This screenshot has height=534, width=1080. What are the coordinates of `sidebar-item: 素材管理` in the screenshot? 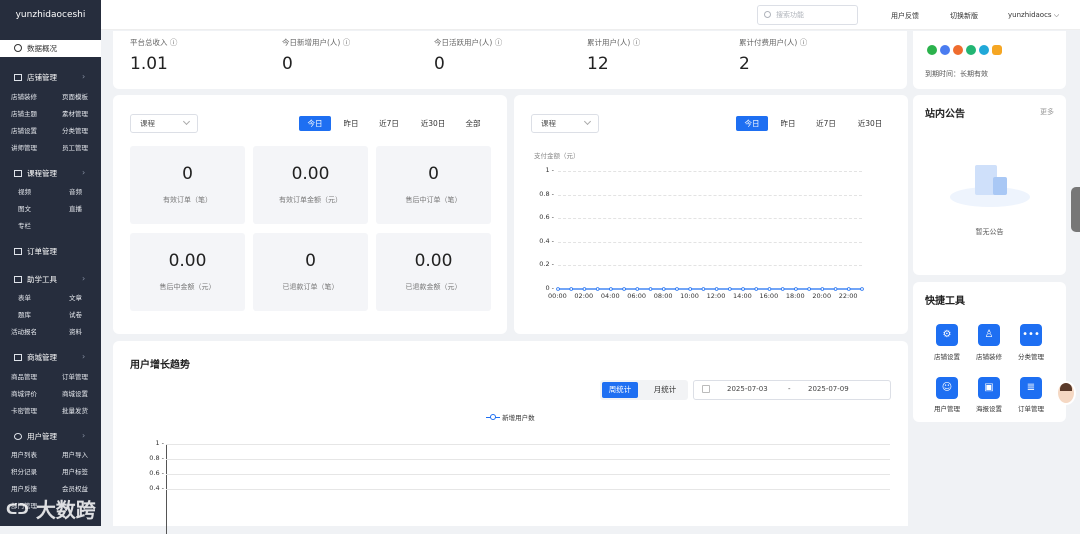 It's located at (75, 113).